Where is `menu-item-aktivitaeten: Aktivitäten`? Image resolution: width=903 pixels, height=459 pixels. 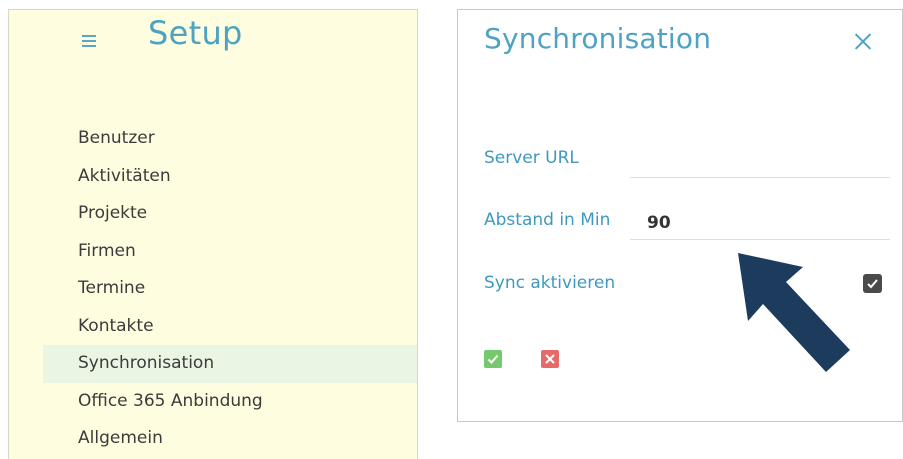
menu-item-aktivitaeten: Aktivitäten is located at coordinates (213, 177).